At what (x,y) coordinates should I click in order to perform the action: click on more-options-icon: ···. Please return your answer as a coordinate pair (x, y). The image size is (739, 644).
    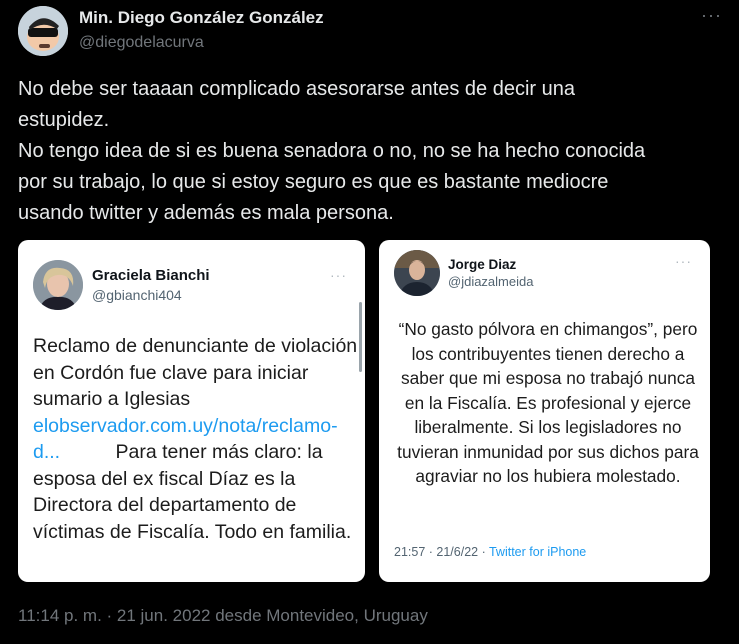
    Looking at the image, I should click on (711, 17).